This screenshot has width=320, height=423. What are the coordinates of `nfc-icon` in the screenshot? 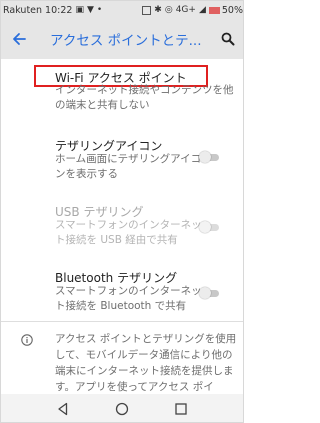 It's located at (147, 10).